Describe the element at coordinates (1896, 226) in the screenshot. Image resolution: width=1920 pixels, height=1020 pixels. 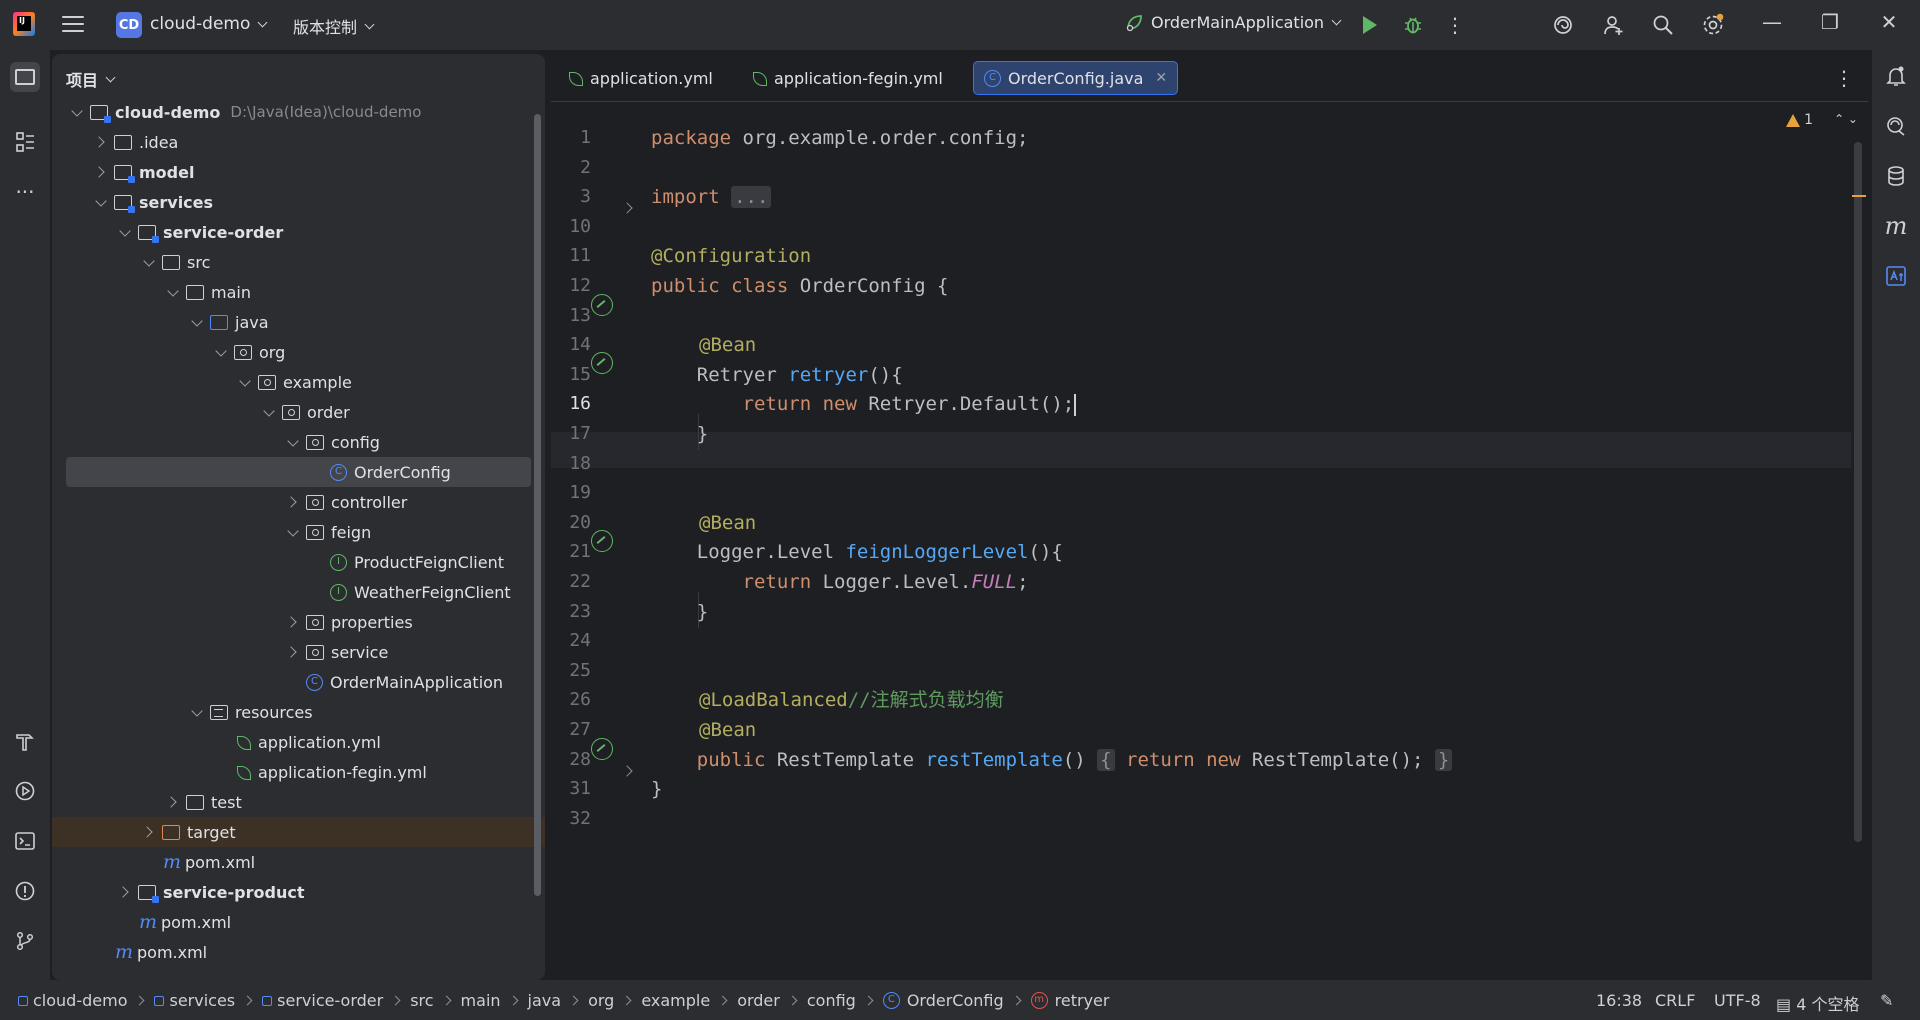
I see `maven-button: m` at that location.